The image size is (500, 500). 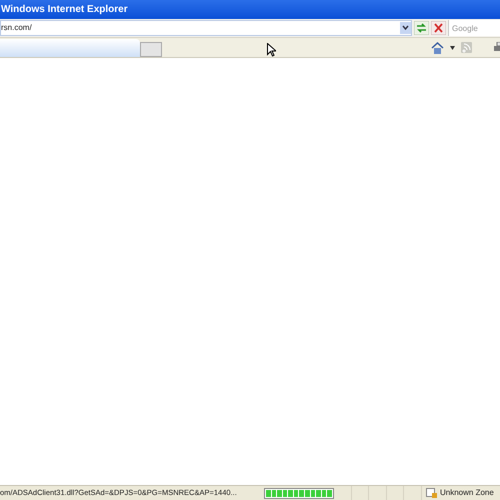 I want to click on search-field: Google, so click(x=474, y=28).